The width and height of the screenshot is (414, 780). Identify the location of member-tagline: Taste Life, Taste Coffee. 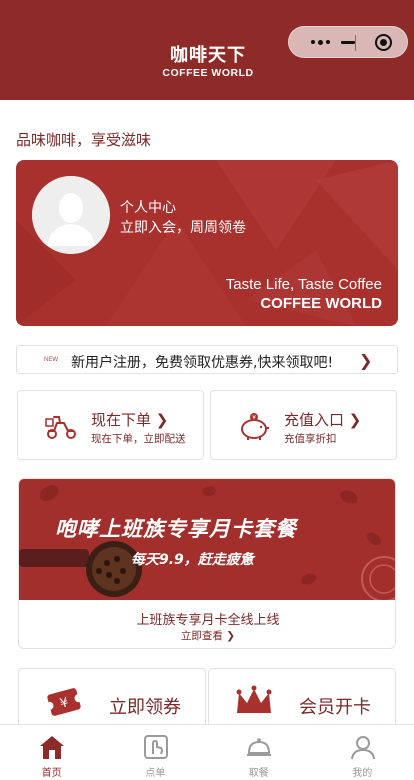
(303, 284).